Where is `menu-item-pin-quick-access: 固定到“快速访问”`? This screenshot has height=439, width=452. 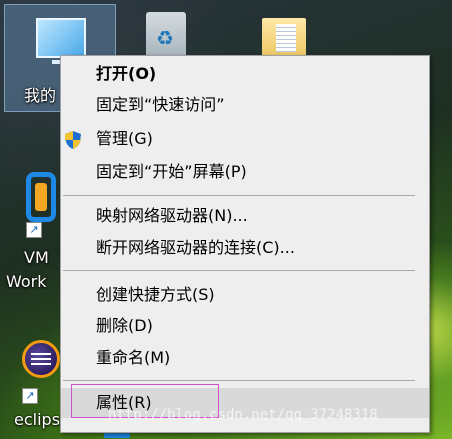 menu-item-pin-quick-access: 固定到“快速访问” is located at coordinates (245, 105).